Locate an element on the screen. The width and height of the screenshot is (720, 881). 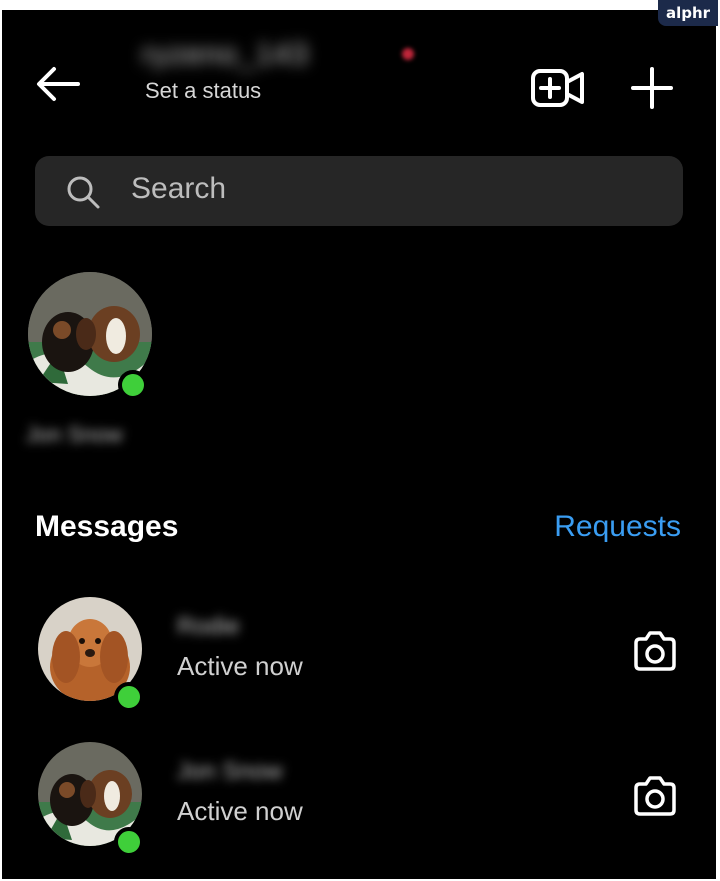
back-button is located at coordinates (58, 84).